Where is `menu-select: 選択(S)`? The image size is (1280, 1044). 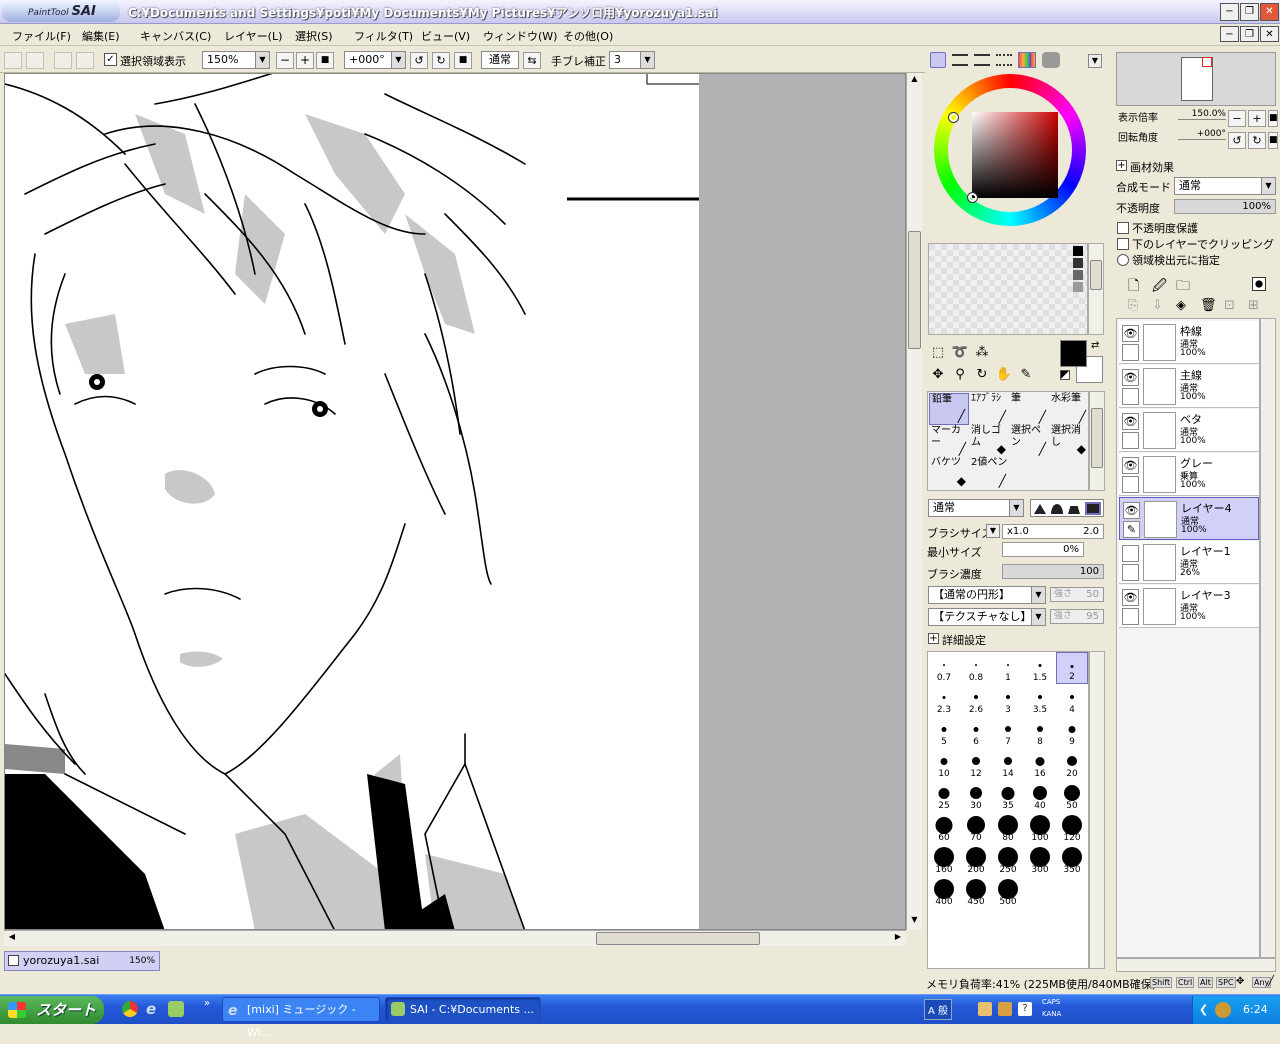 menu-select: 選択(S) is located at coordinates (314, 36).